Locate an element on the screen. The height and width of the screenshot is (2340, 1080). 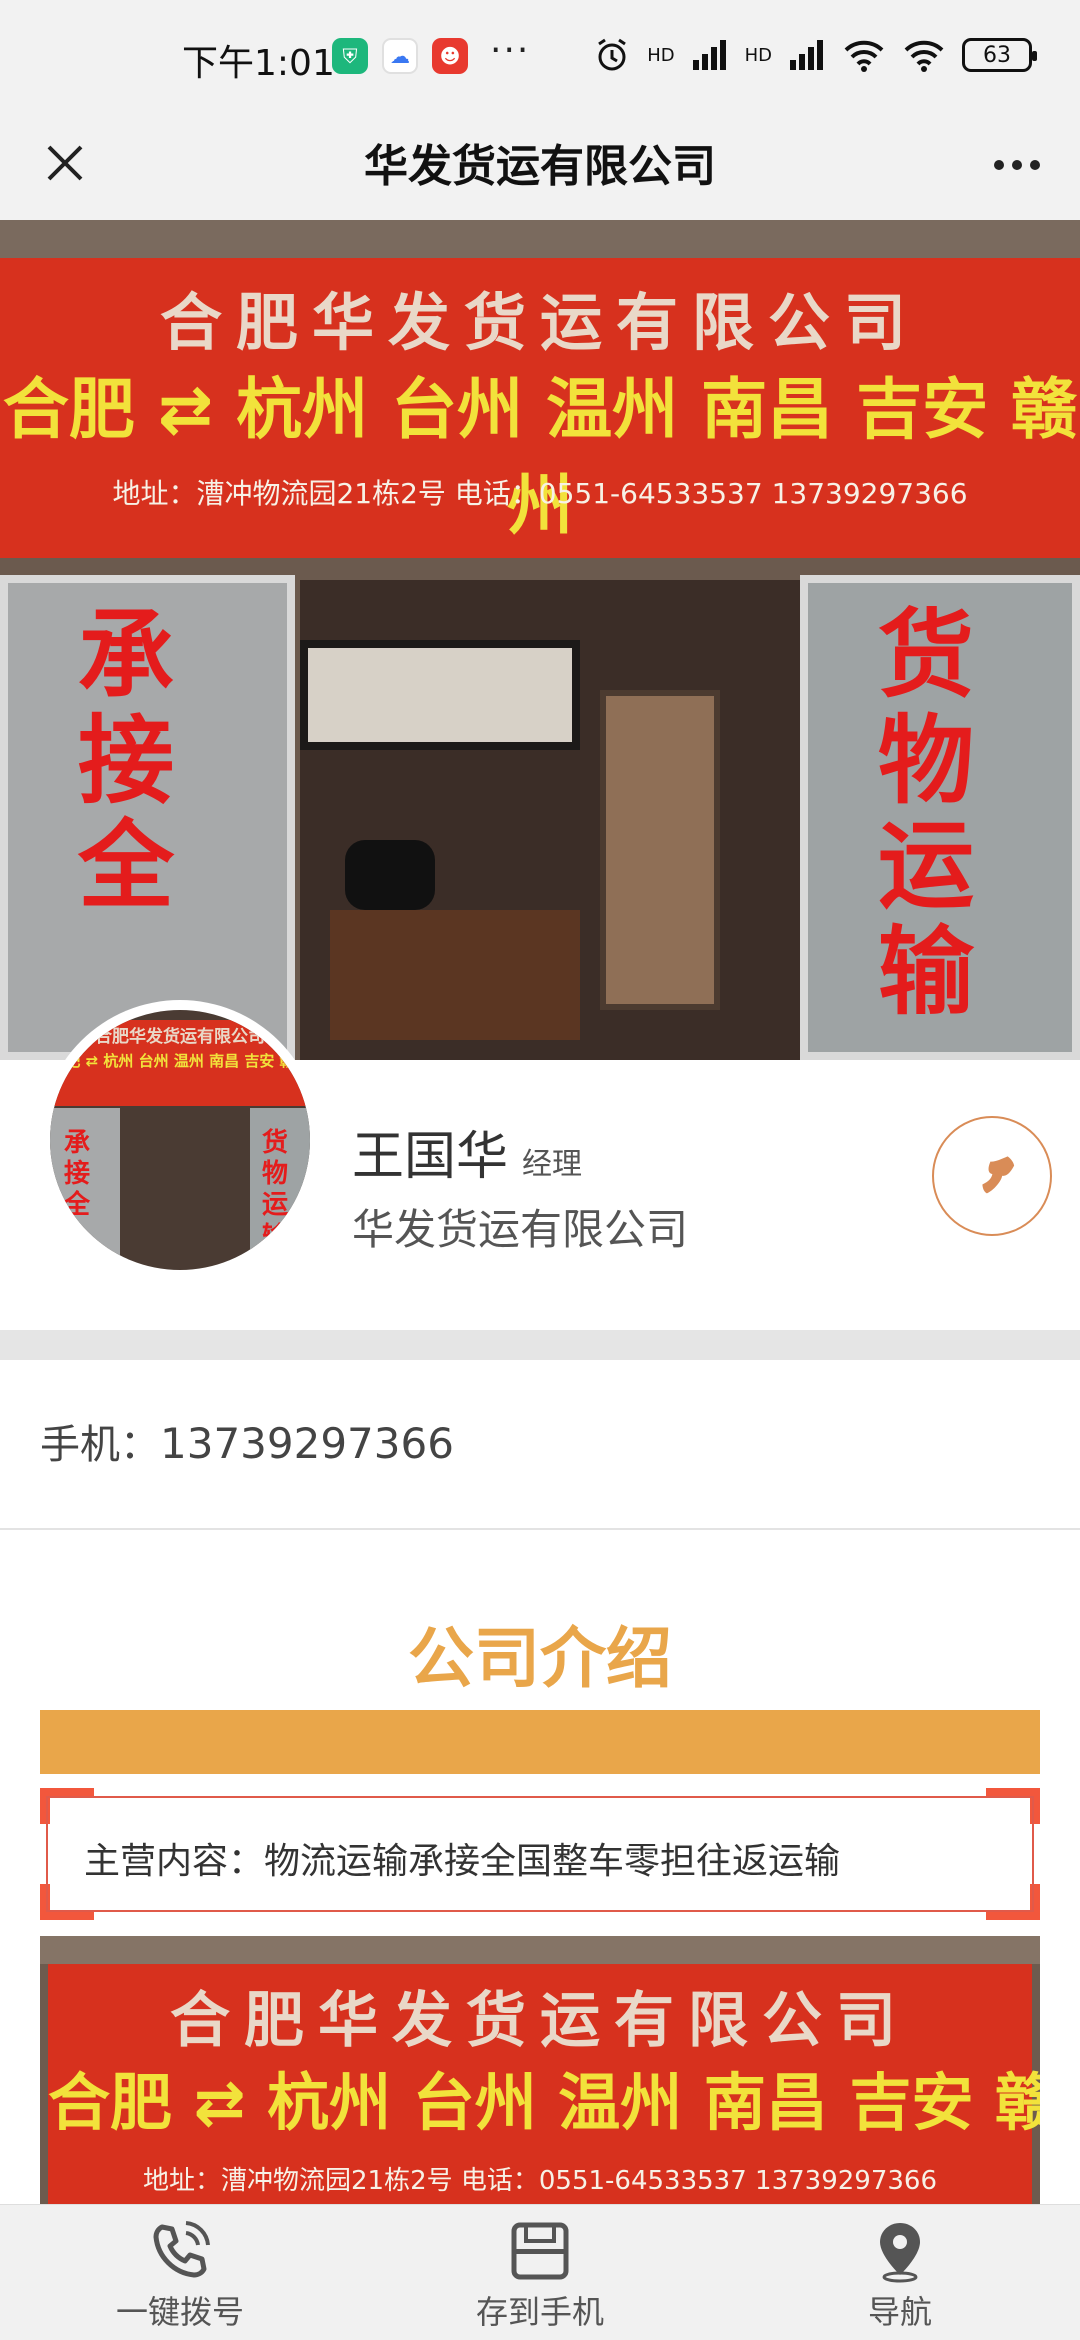
status-app-icons: ⛨ ☁ ☻ is located at coordinates (400, 56).